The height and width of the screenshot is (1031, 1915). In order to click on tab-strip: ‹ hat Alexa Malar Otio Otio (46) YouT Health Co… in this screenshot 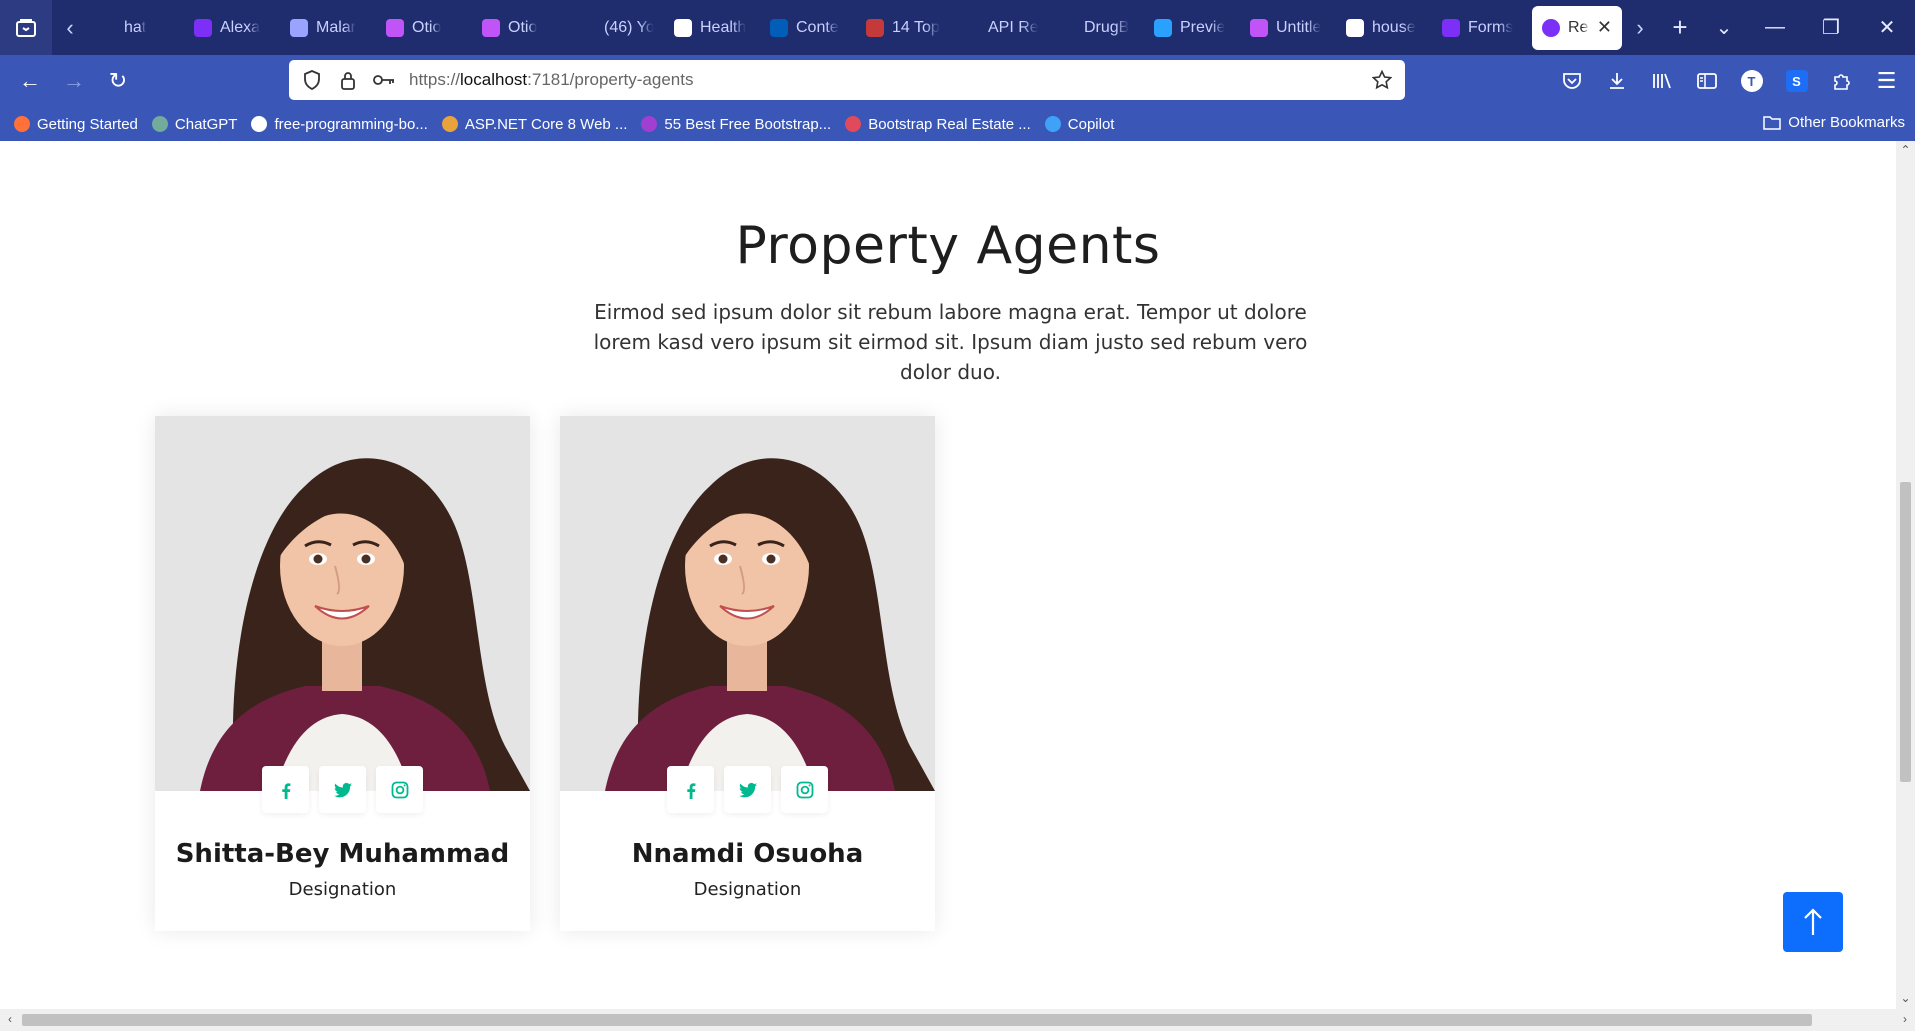, I will do `click(957, 27)`.